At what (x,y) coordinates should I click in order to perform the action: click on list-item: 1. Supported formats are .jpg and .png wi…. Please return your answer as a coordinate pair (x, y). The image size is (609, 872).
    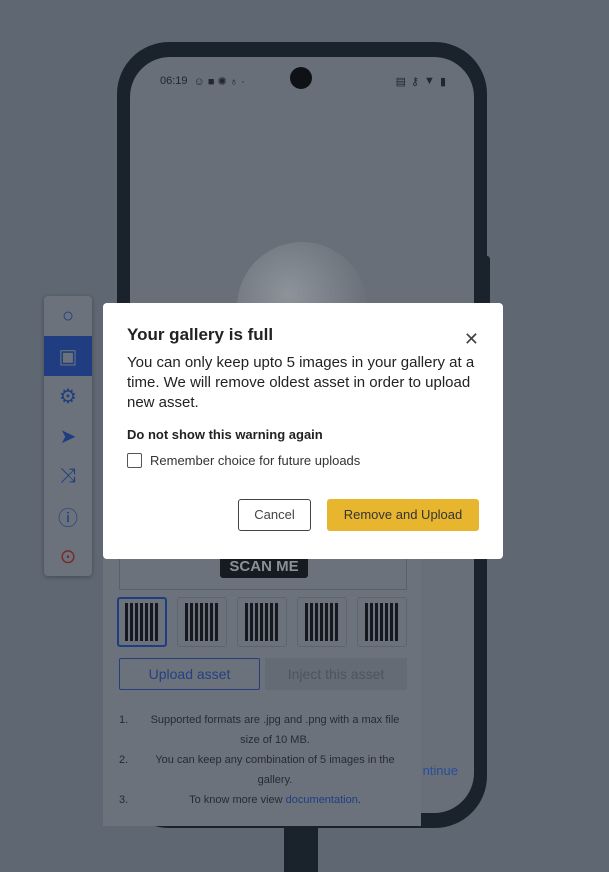
    Looking at the image, I should click on (264, 730).